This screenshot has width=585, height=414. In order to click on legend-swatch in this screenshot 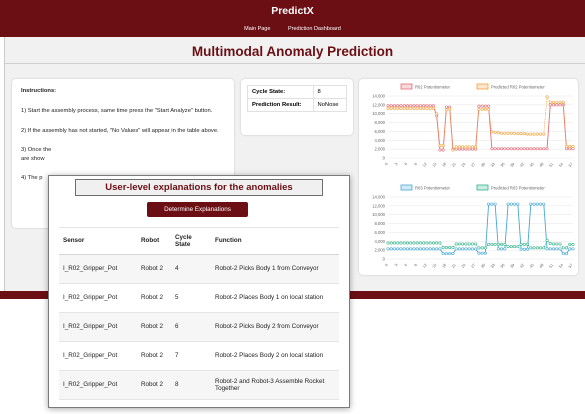, I will do `click(482, 187)`.